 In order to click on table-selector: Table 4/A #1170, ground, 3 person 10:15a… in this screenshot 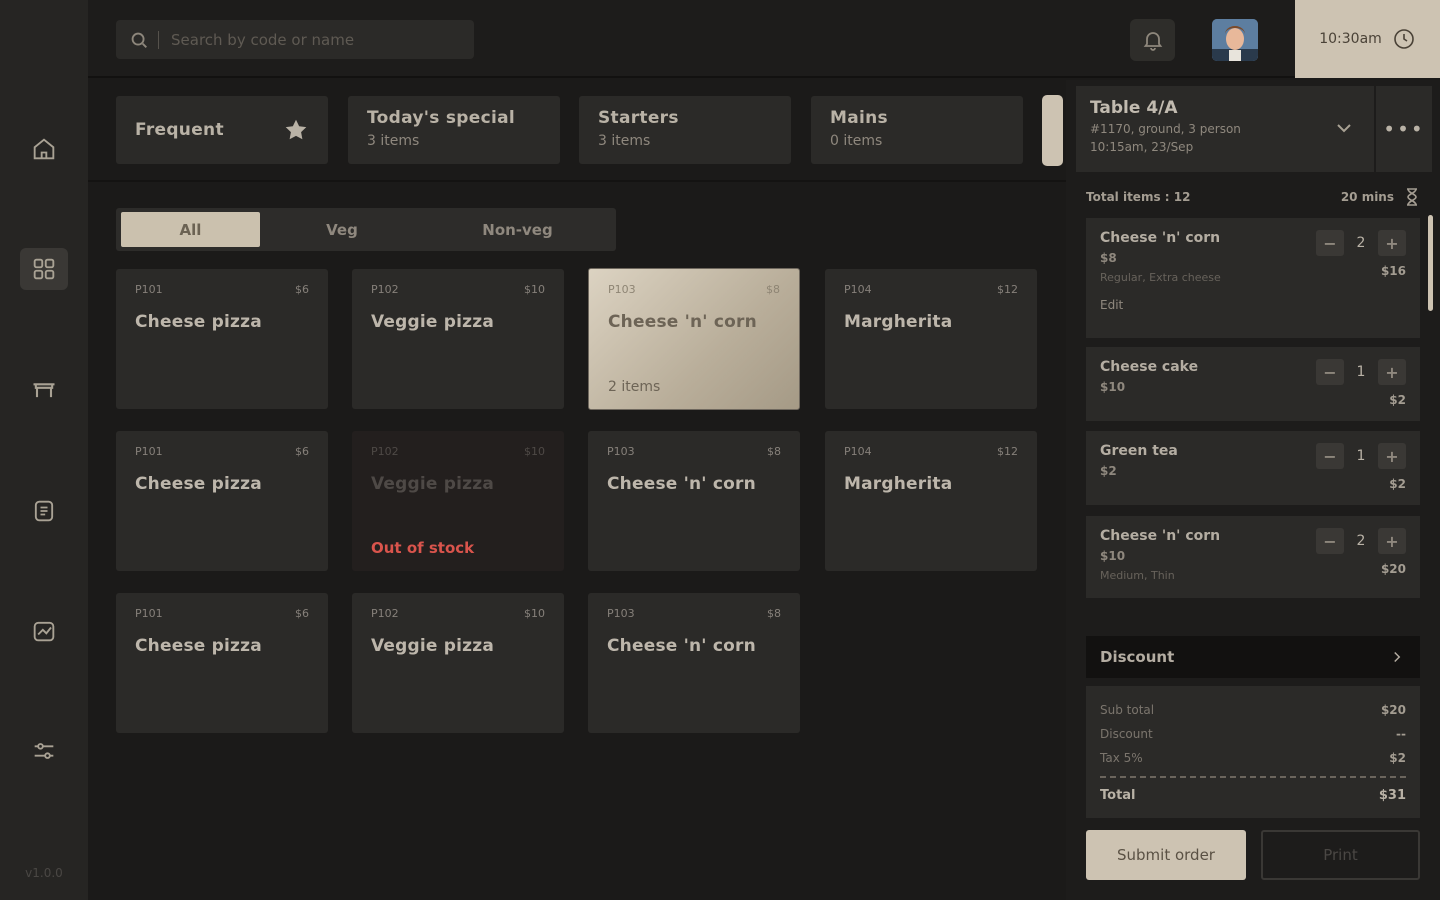, I will do `click(1225, 129)`.